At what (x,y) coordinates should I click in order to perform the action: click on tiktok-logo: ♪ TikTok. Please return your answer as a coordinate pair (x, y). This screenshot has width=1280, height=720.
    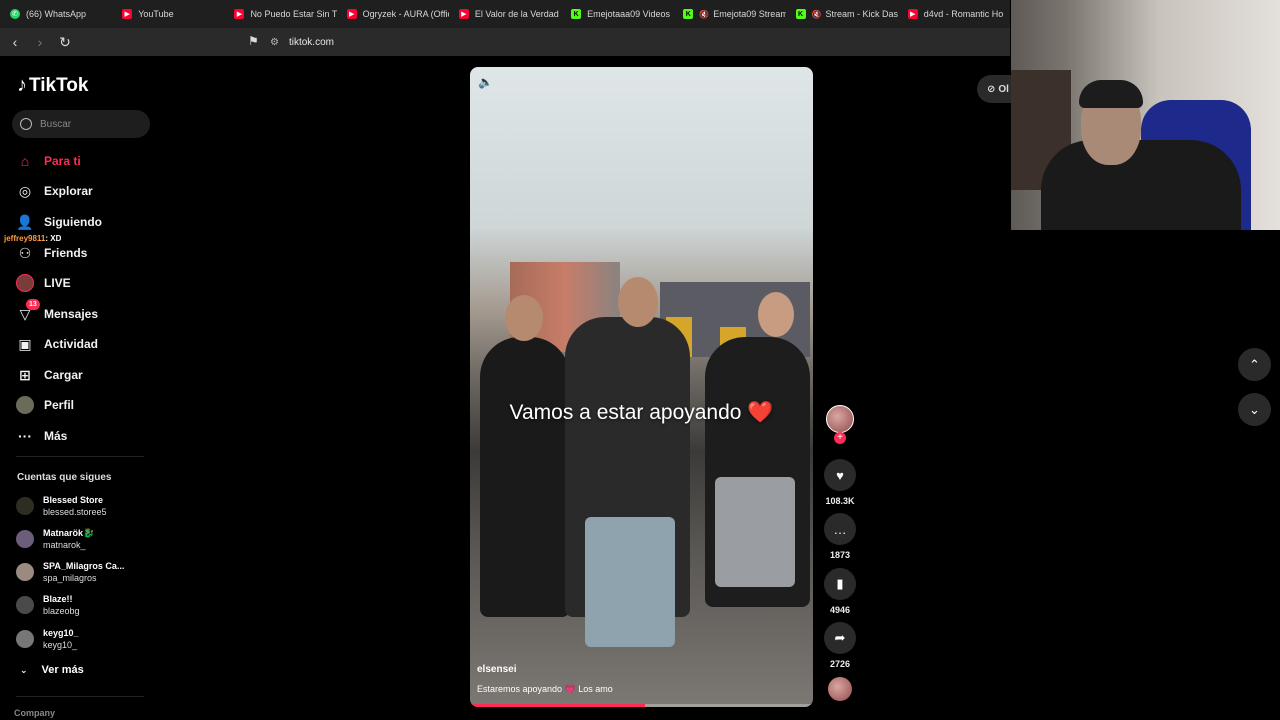
    Looking at the image, I should click on (52, 85).